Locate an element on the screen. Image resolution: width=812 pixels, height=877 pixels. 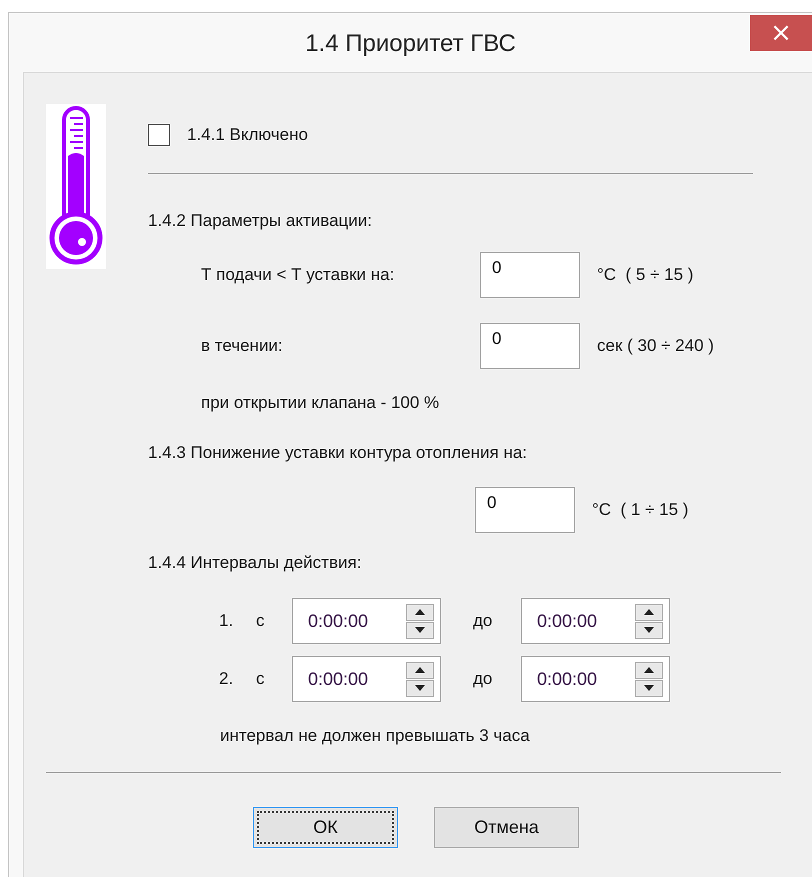
cancel-button: Отмена is located at coordinates (506, 827).